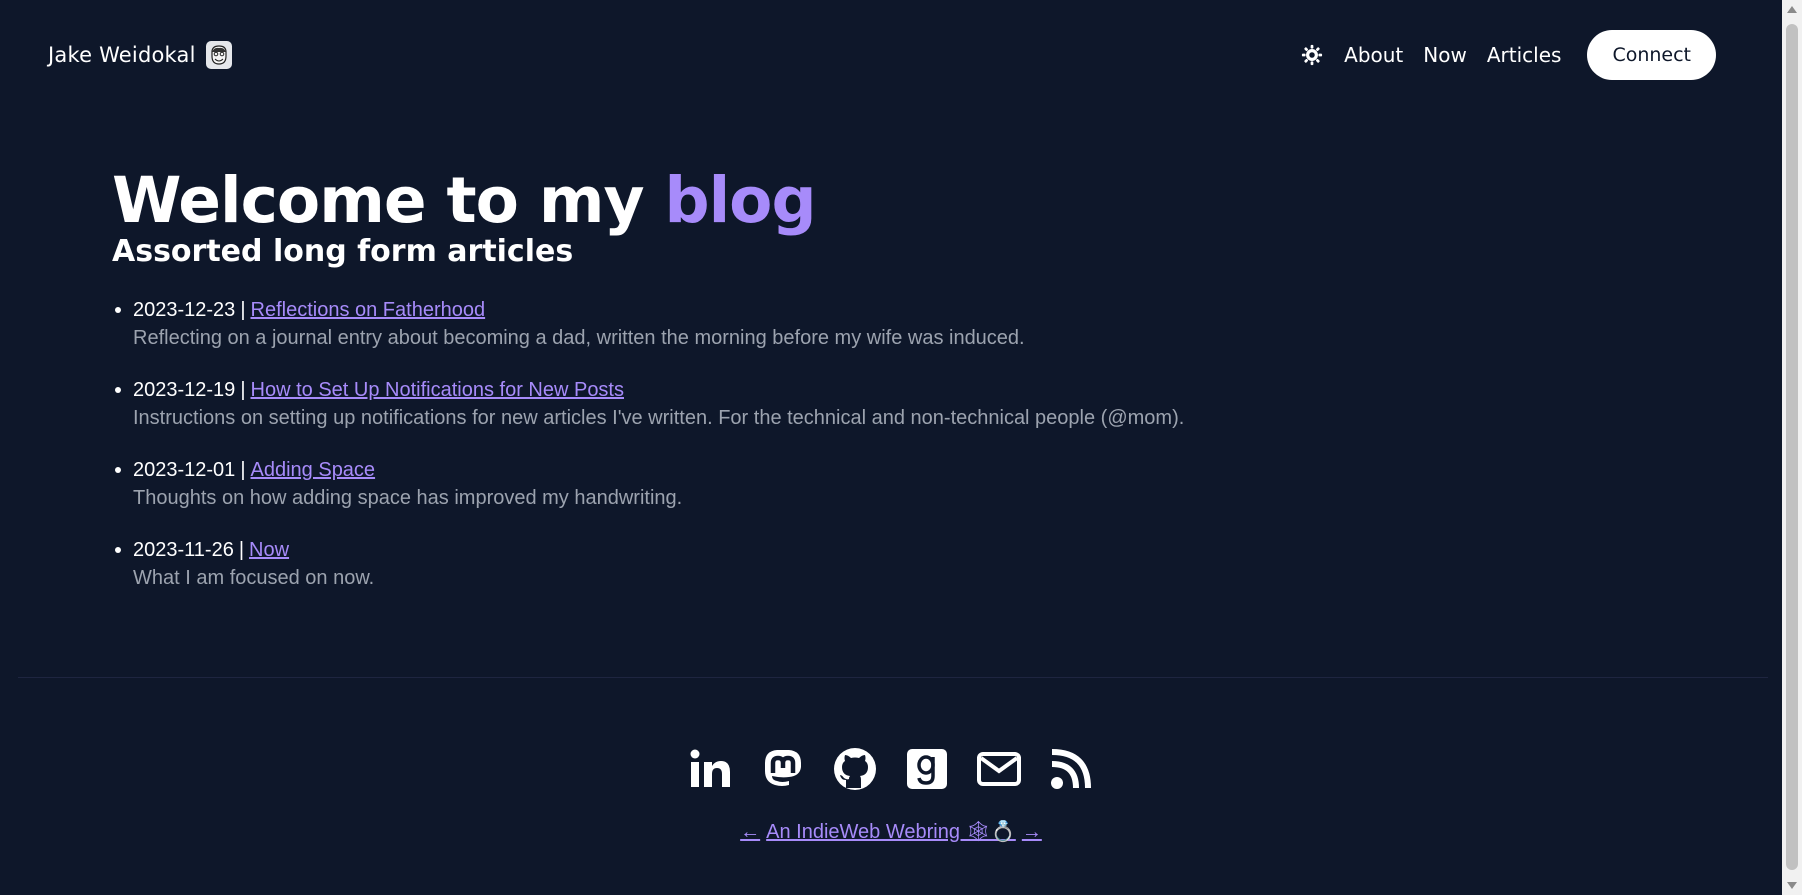 This screenshot has height=895, width=1802. I want to click on scrollbar-thumb, so click(1792, 447).